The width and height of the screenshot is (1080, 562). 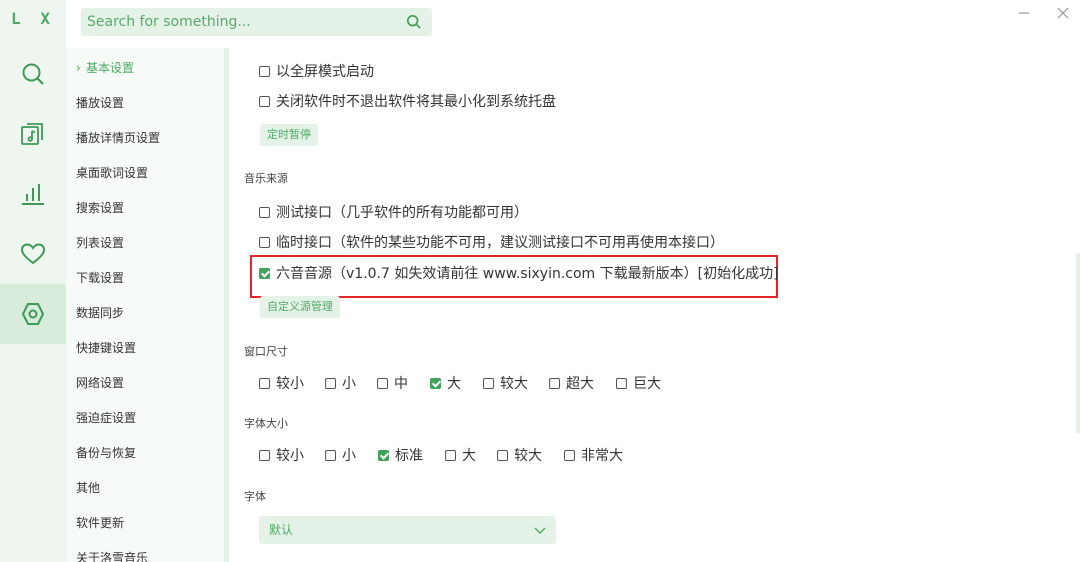 I want to click on window-size-option: 小, so click(x=340, y=383).